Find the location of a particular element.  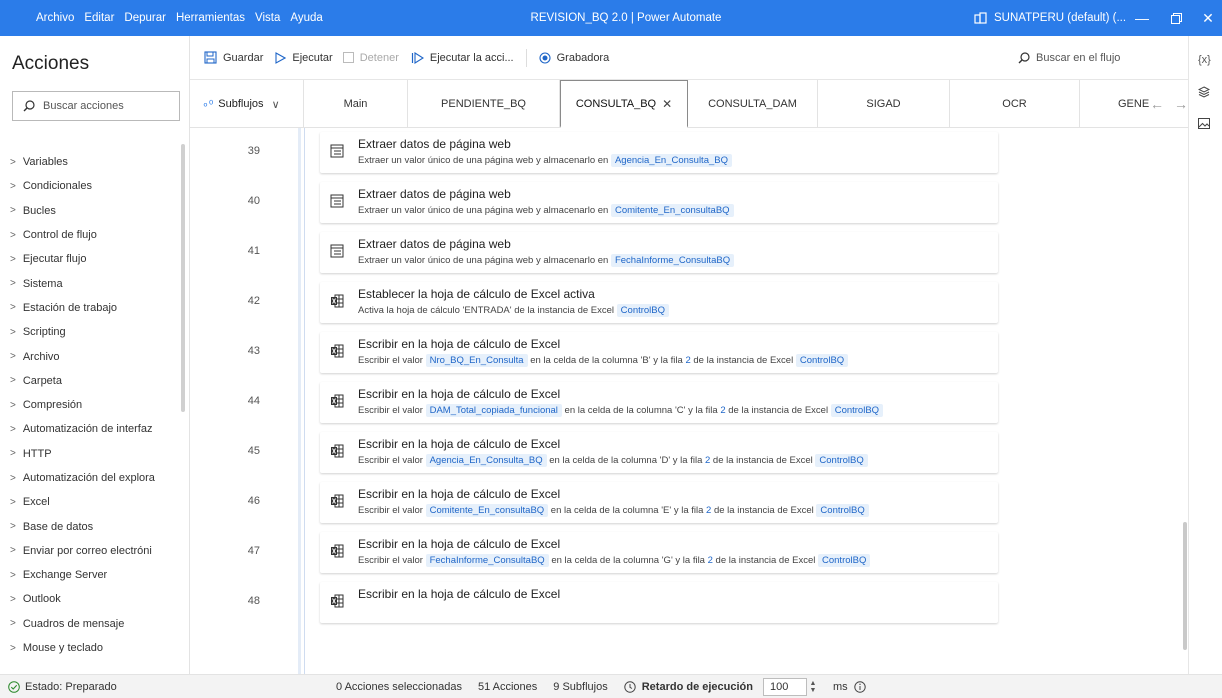

variables-icon: {x} is located at coordinates (1204, 60).